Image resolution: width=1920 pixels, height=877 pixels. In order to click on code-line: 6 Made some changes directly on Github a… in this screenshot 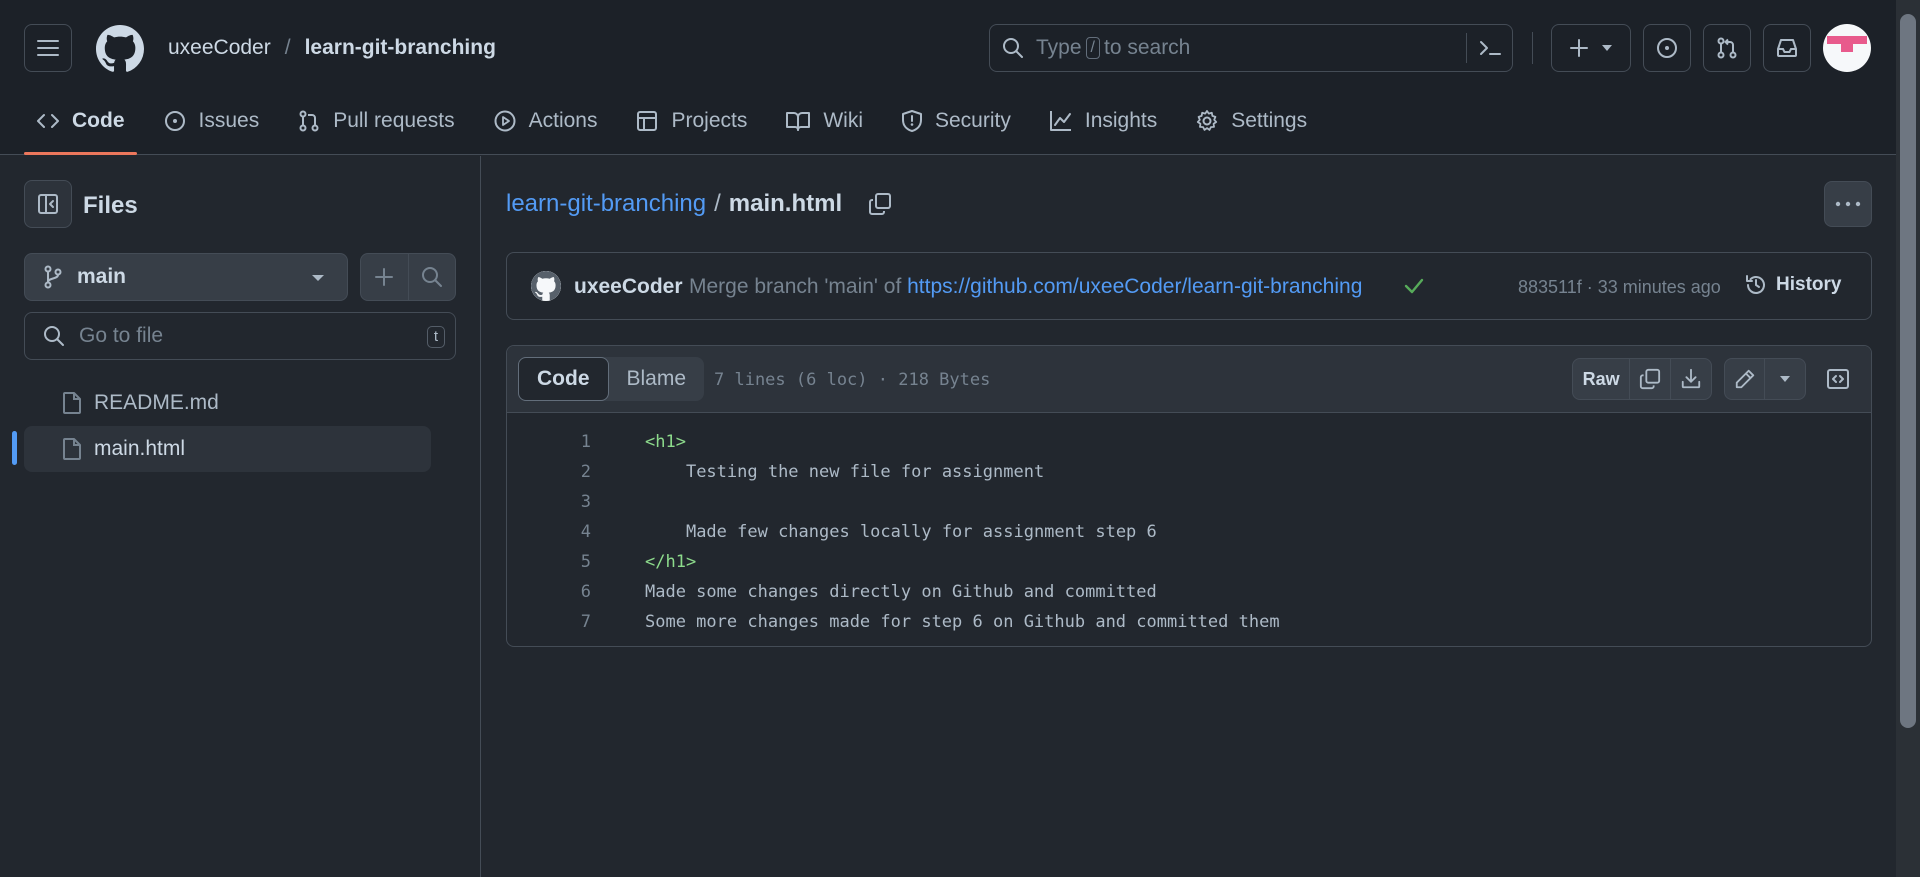, I will do `click(1189, 592)`.